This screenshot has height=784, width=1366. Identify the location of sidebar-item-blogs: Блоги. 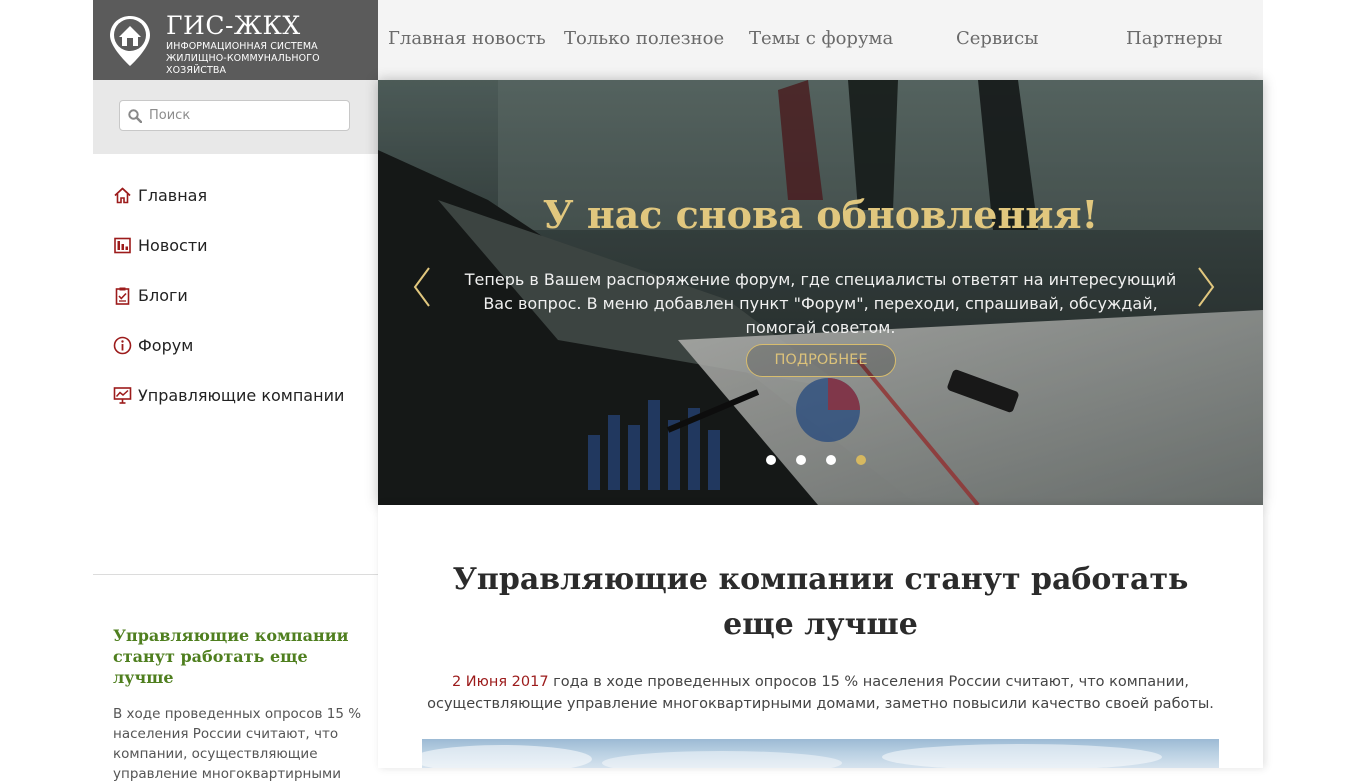
(150, 295).